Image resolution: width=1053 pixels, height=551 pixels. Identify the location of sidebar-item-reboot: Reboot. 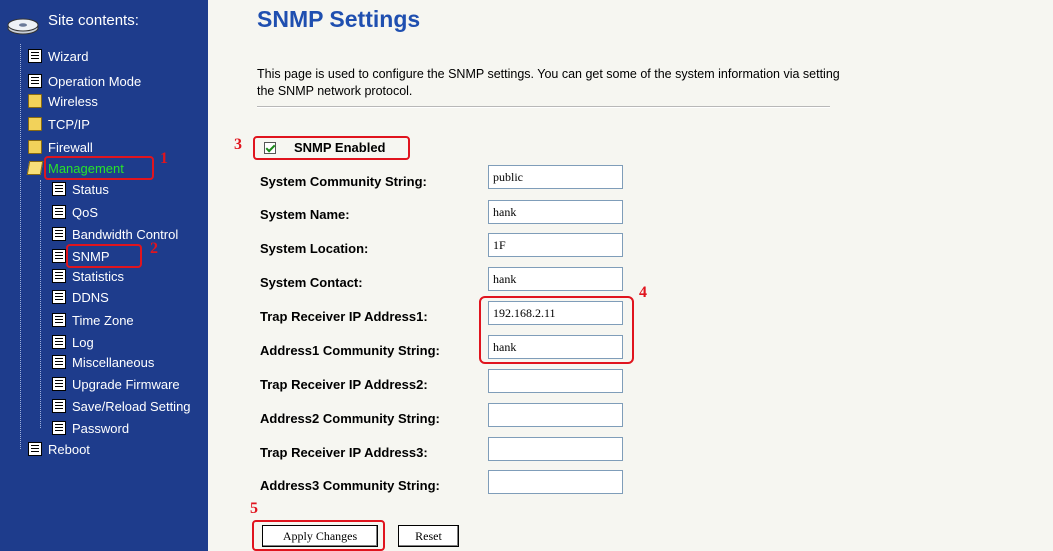
(59, 449).